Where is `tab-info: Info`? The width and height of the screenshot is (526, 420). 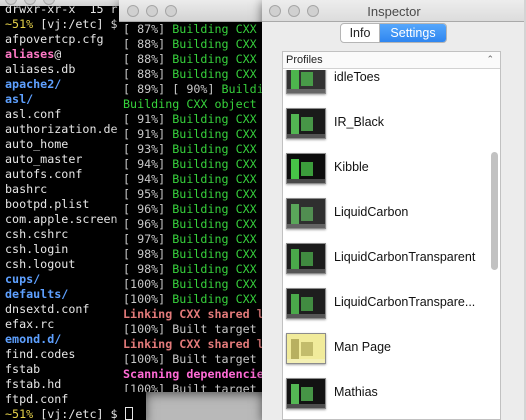
tab-info: Info is located at coordinates (360, 33).